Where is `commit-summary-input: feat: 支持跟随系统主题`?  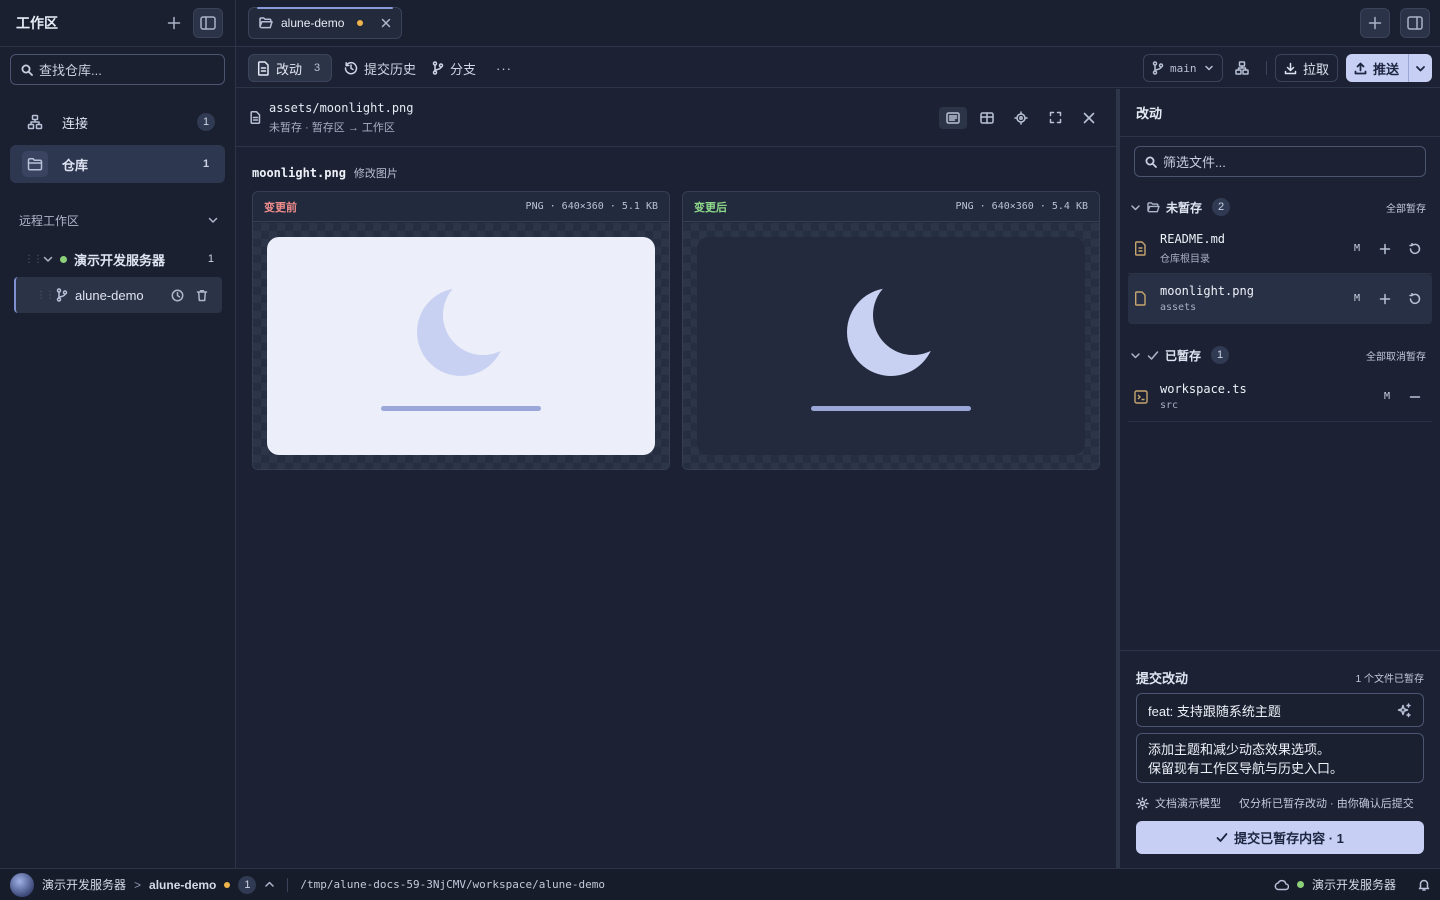 commit-summary-input: feat: 支持跟随系统主题 is located at coordinates (1280, 710).